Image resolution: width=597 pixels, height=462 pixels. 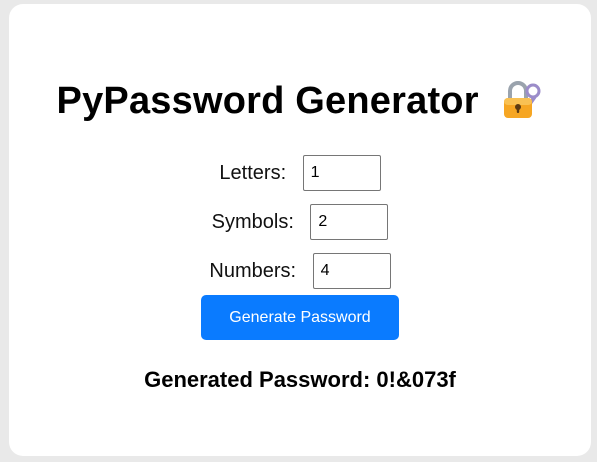 I want to click on generate-password-button: Generate Password, so click(x=300, y=317).